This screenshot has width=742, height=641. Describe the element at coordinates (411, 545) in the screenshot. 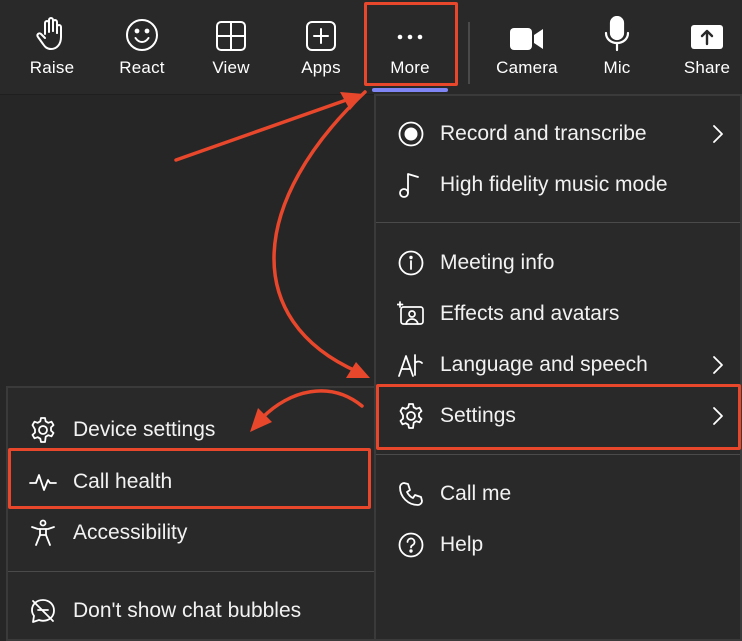

I see `help-icon` at that location.